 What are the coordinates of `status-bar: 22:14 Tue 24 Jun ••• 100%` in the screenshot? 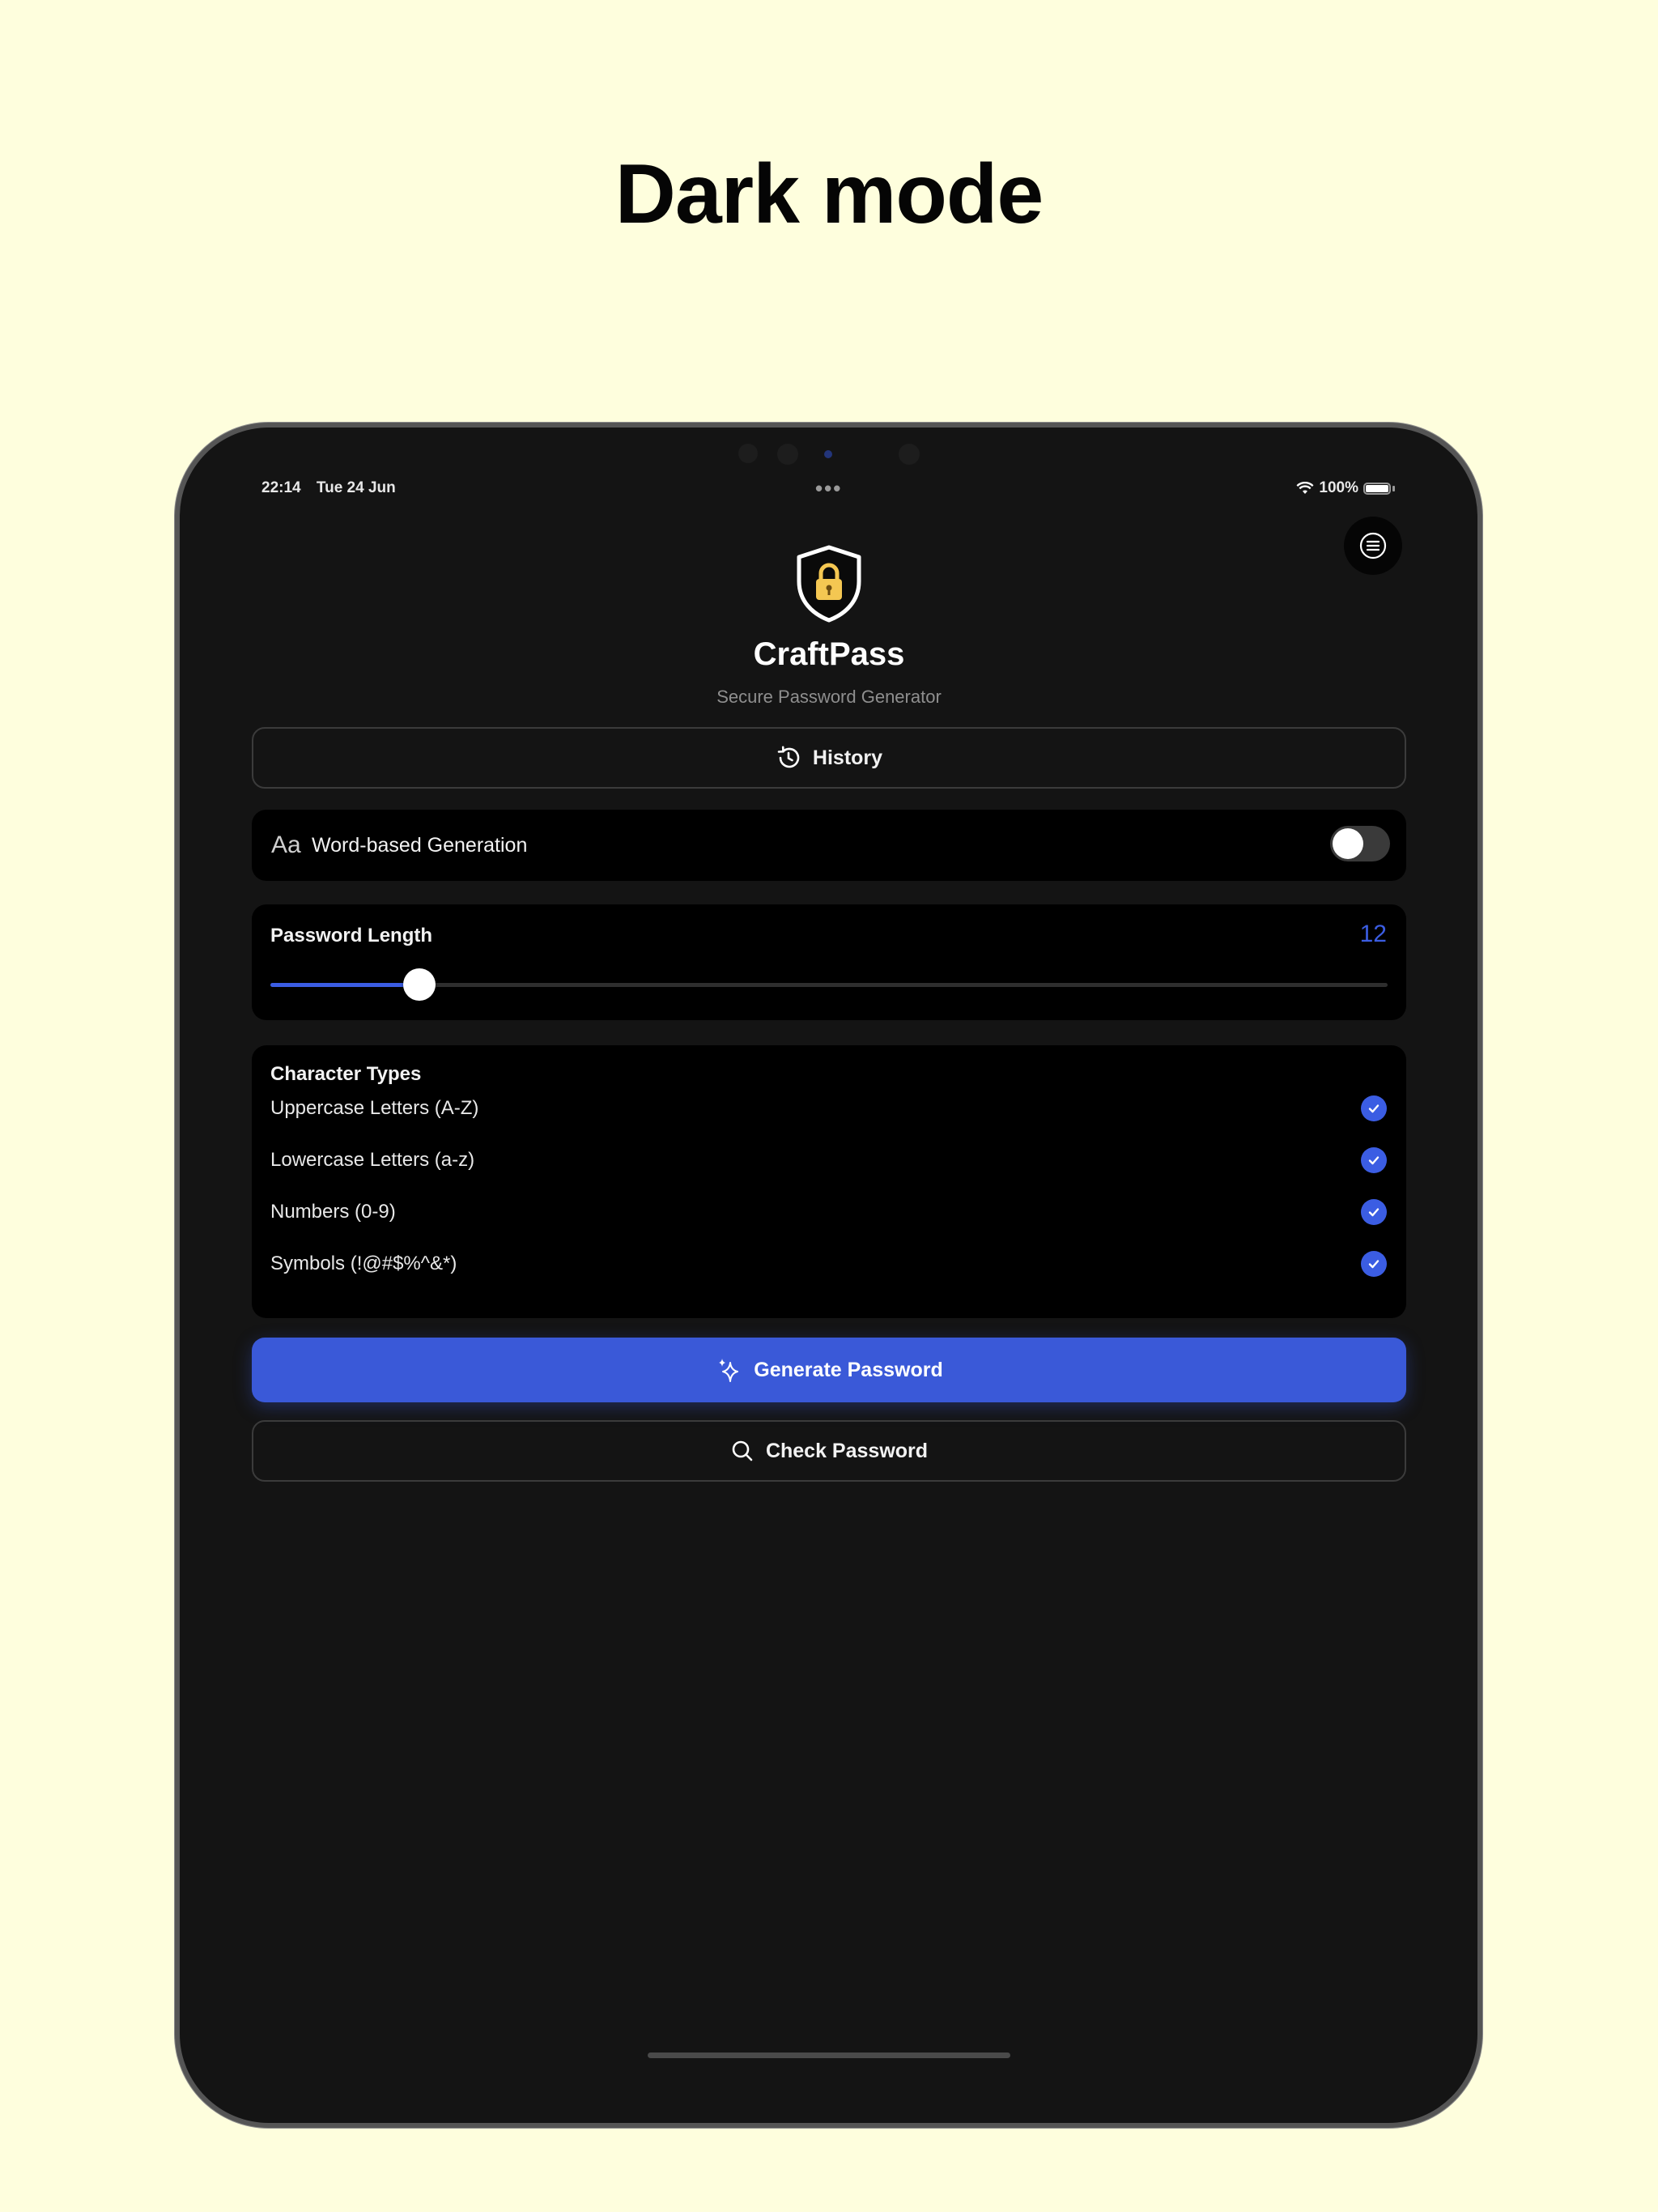 It's located at (828, 490).